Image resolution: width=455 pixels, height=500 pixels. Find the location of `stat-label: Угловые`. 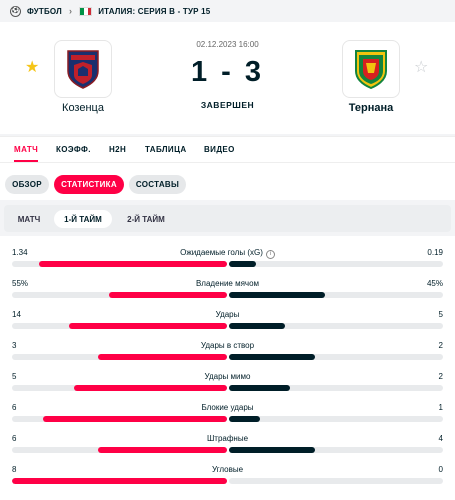

stat-label: Угловые is located at coordinates (227, 469).